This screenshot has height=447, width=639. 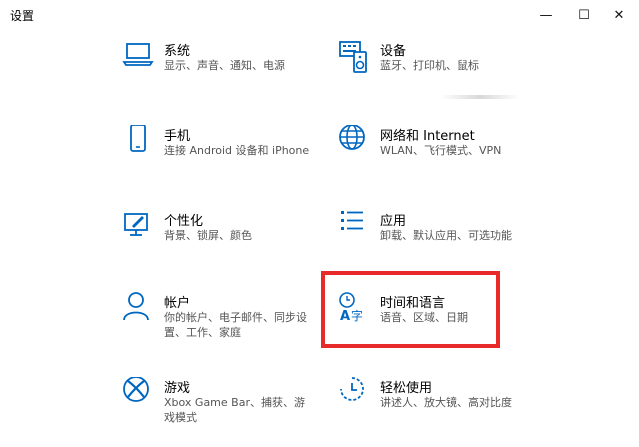 What do you see at coordinates (224, 65) in the screenshot?
I see `tile-description: 显示、声音、通知、电源` at bounding box center [224, 65].